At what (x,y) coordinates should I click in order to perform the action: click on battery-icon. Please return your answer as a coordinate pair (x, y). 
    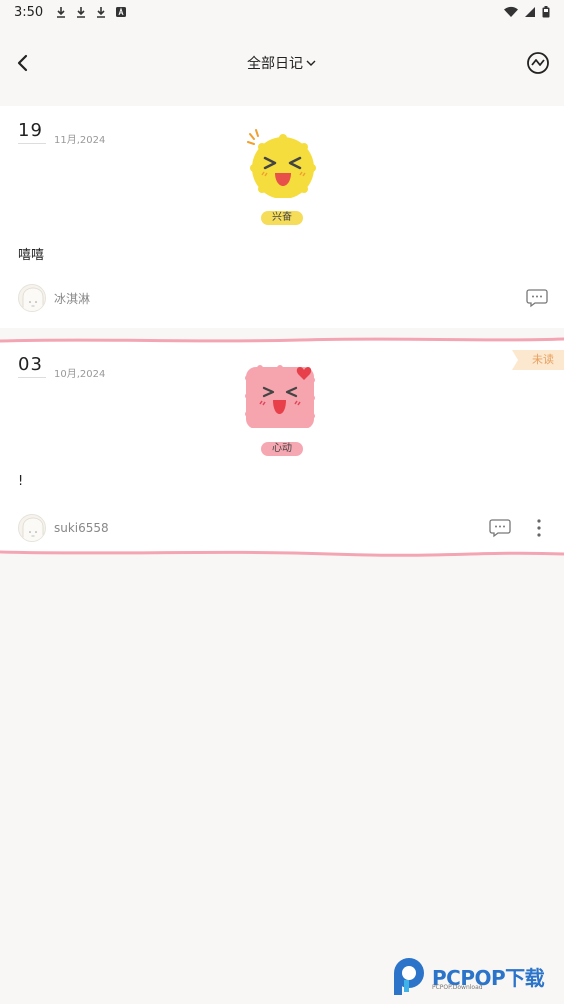
    Looking at the image, I should click on (546, 12).